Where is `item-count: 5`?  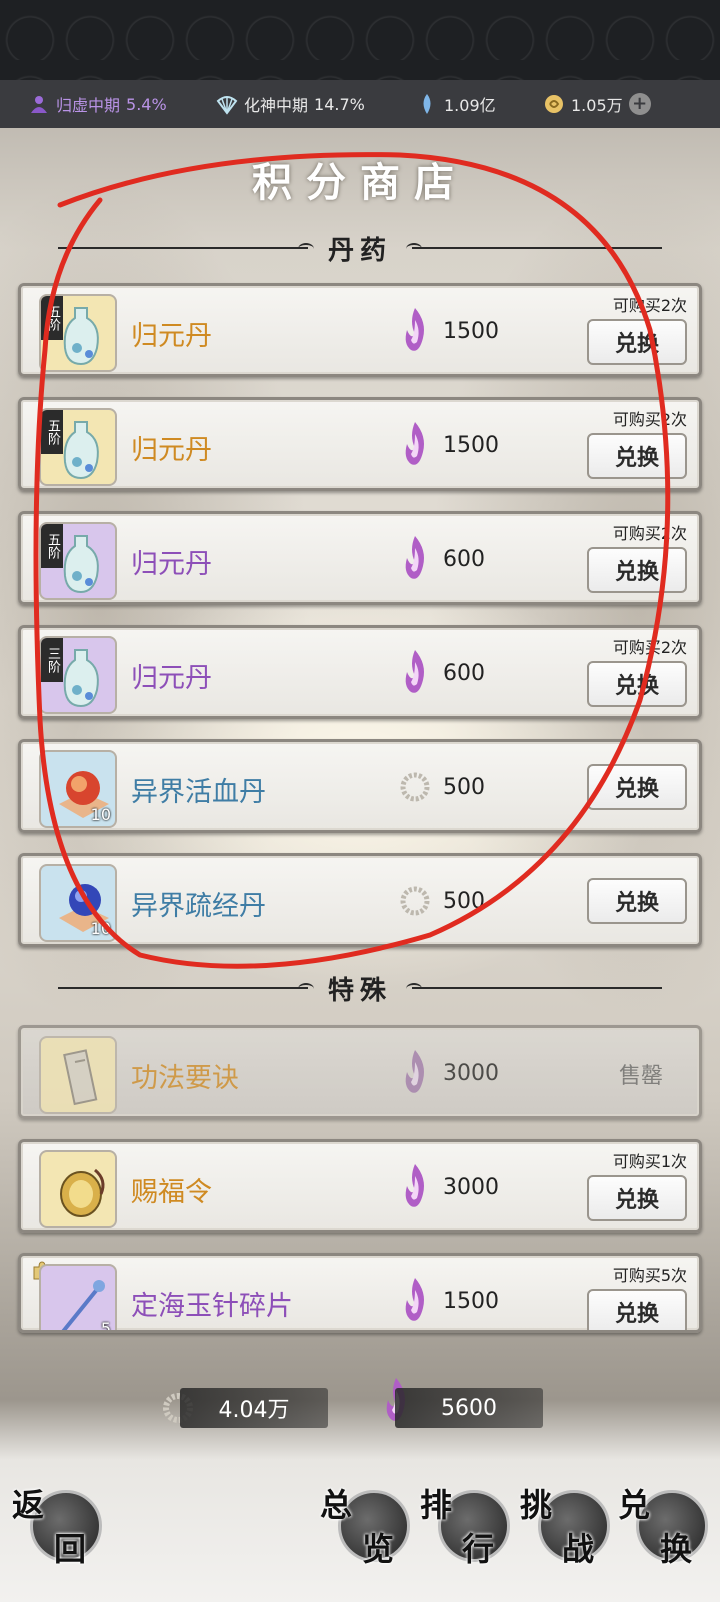 item-count: 5 is located at coordinates (105, 1326).